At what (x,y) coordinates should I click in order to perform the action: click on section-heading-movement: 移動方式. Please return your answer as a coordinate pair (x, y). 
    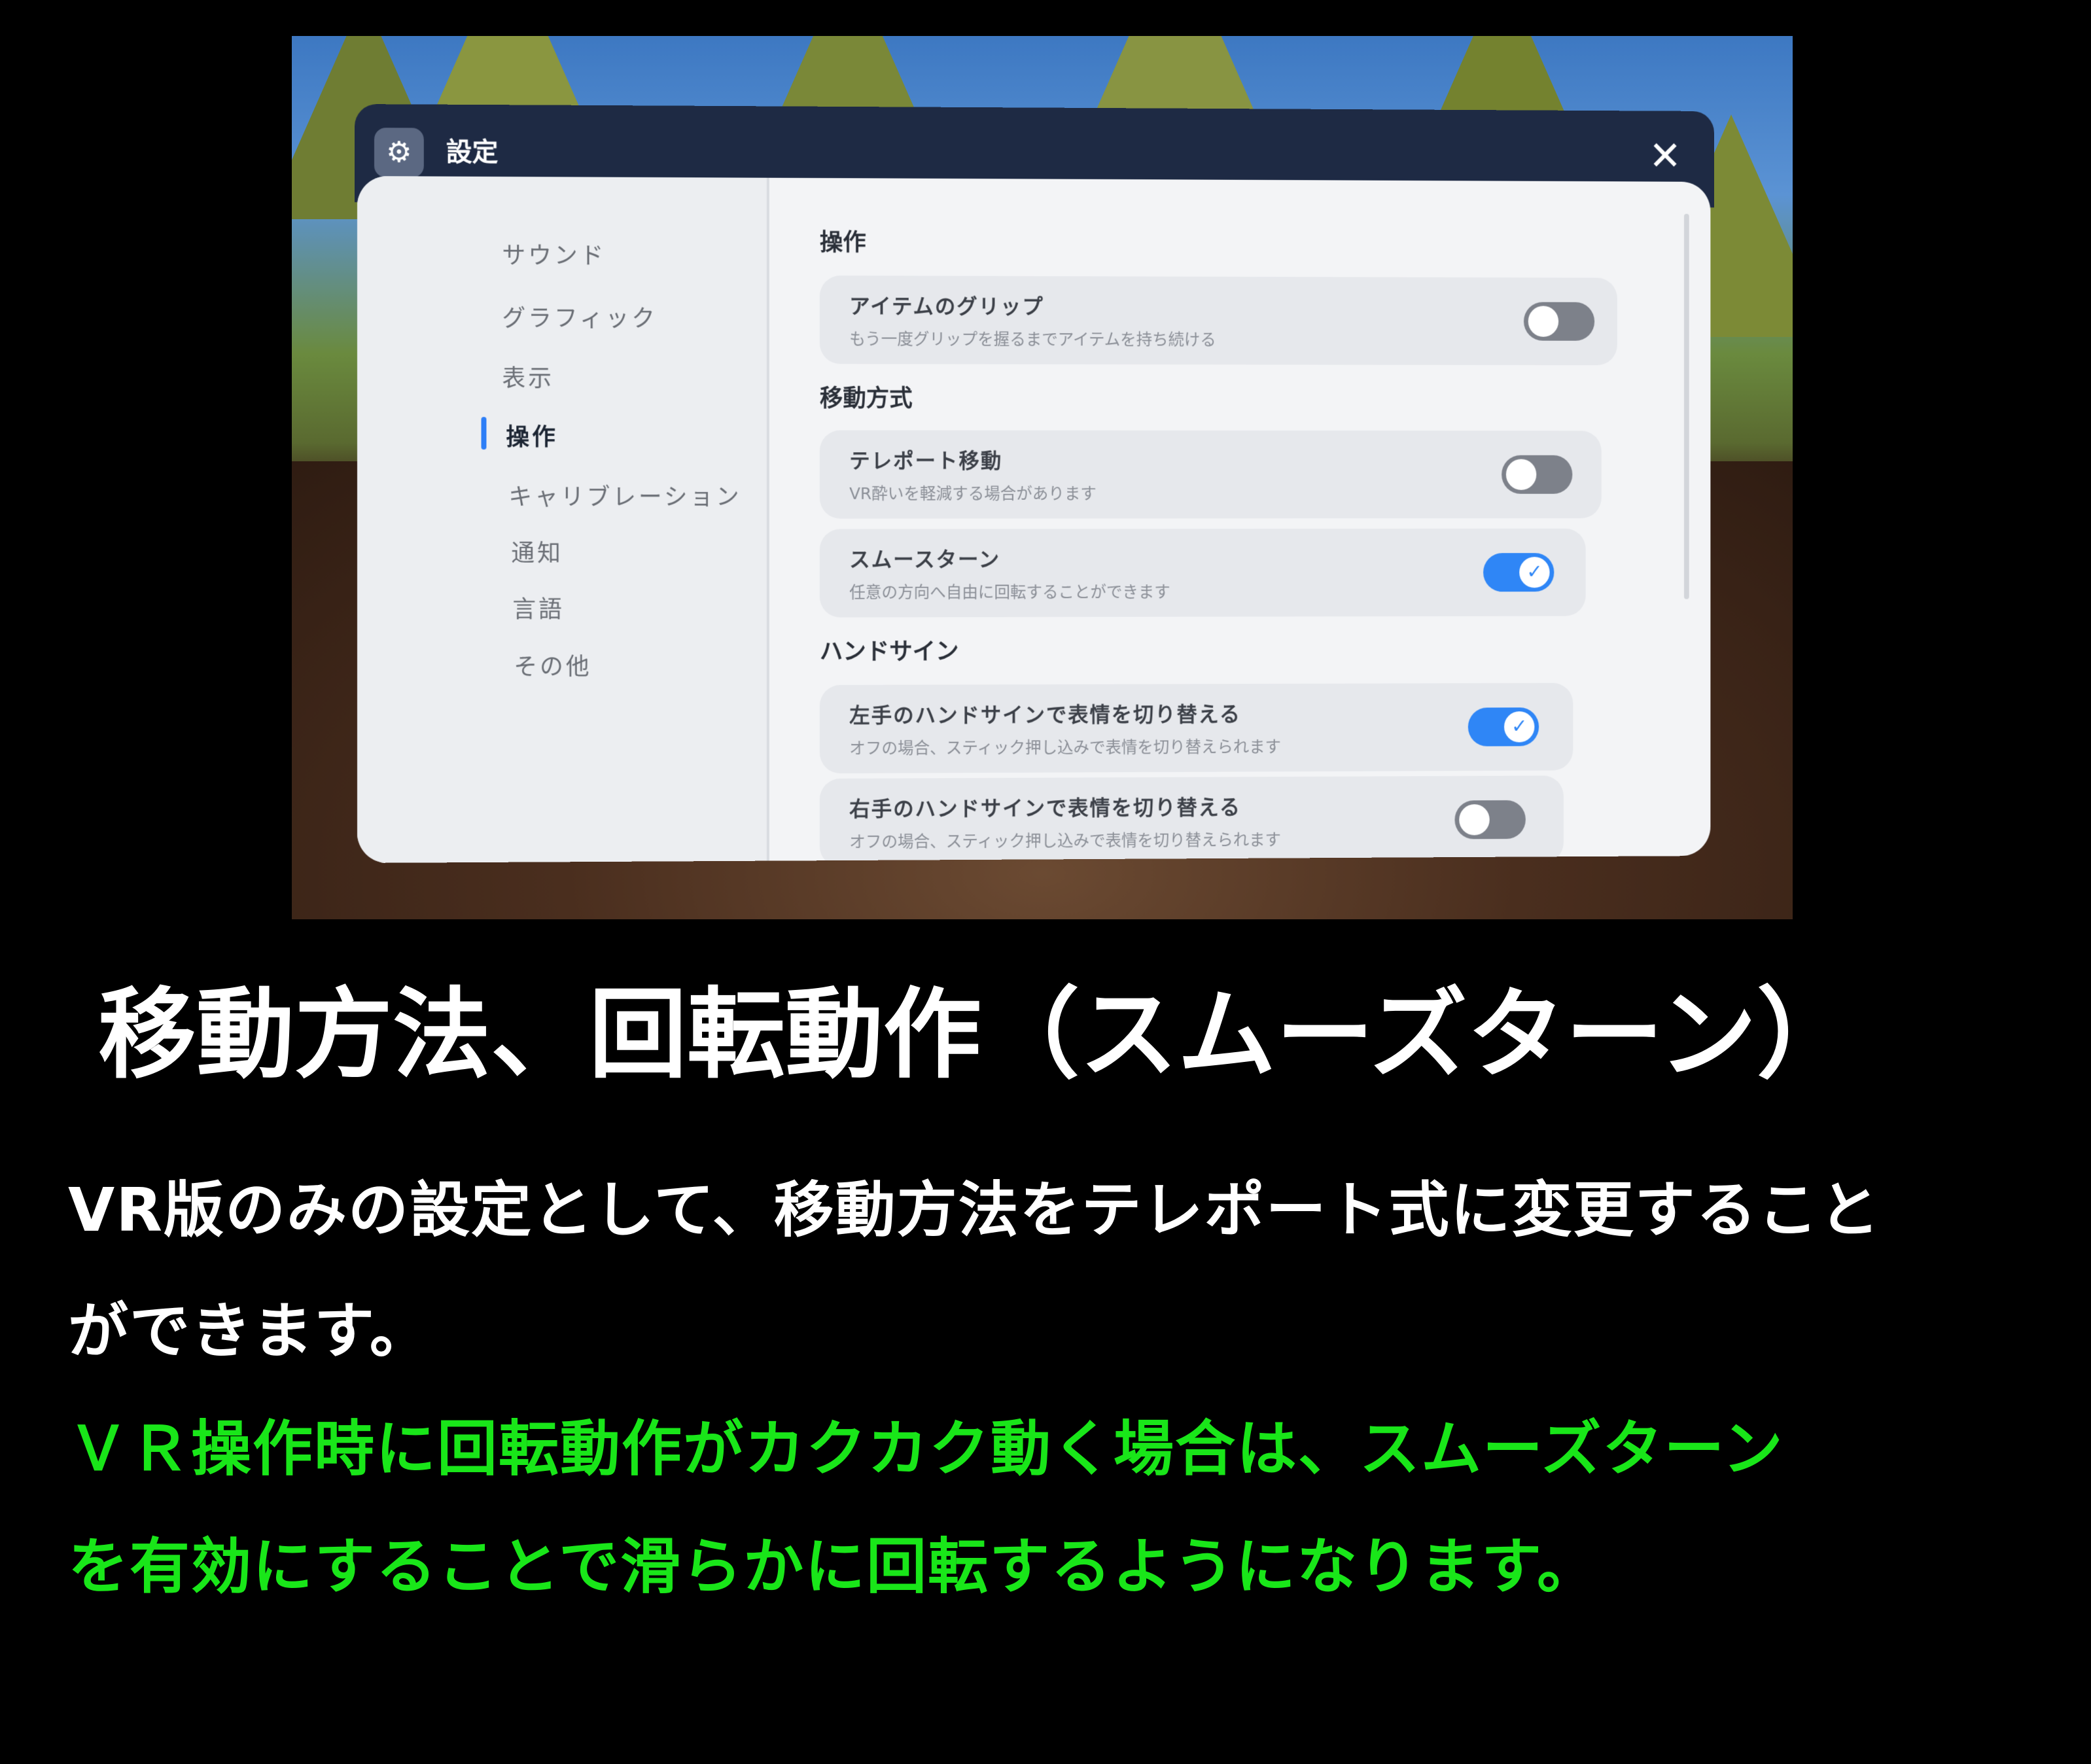
    Looking at the image, I should click on (866, 398).